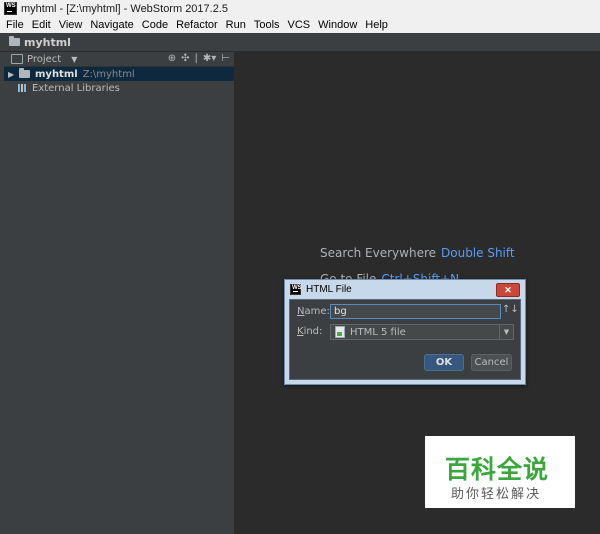 This screenshot has width=600, height=534. I want to click on tree-item-external-libraries: External Libraries, so click(119, 88).